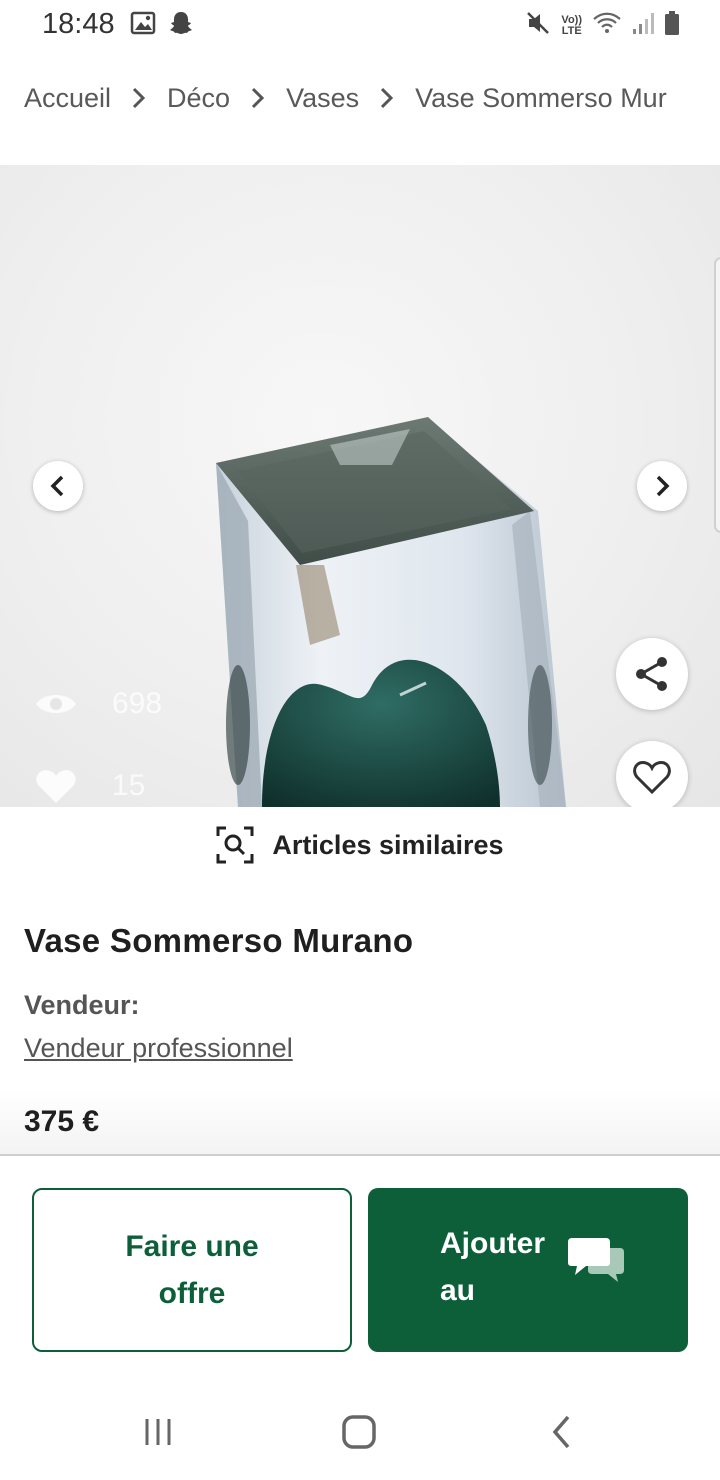  Describe the element at coordinates (78, 24) in the screenshot. I see `status-time: 18:48` at that location.